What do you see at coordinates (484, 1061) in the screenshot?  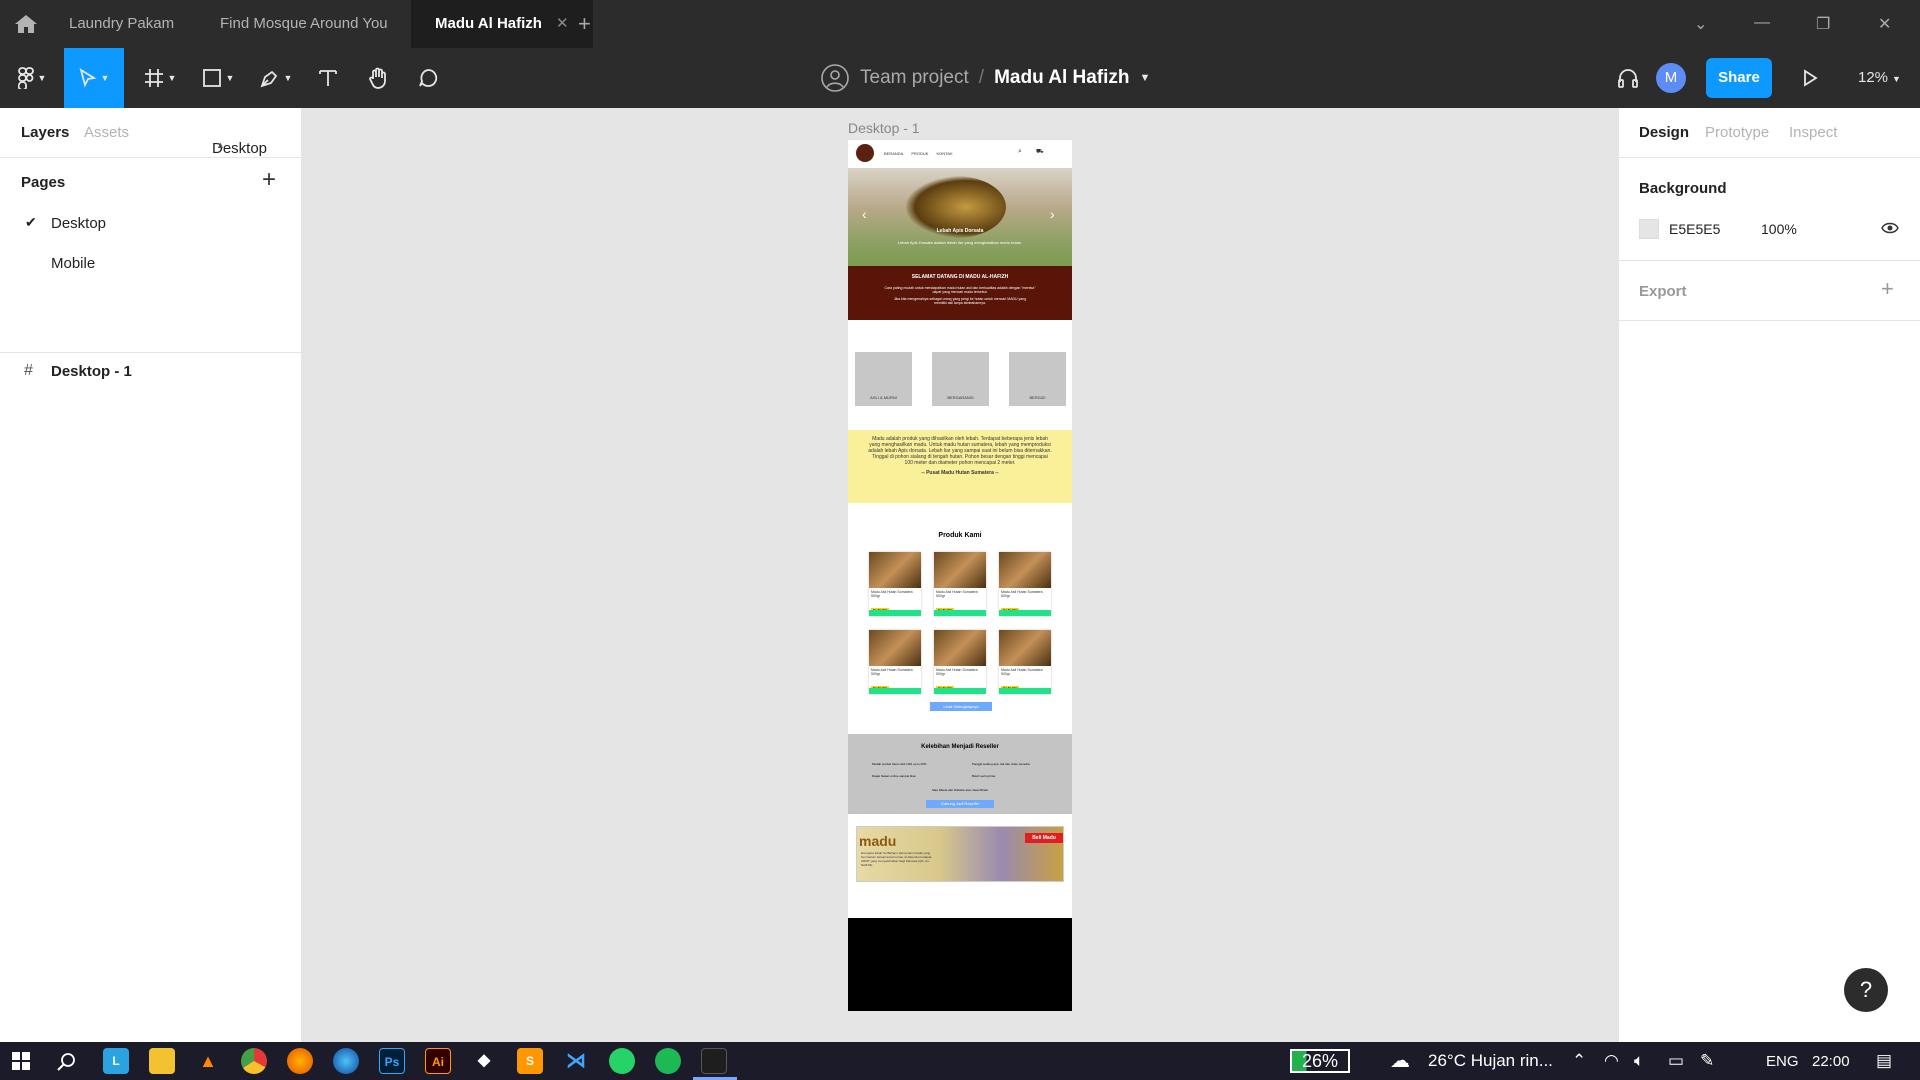 I see `inkscape-icon: ◆` at bounding box center [484, 1061].